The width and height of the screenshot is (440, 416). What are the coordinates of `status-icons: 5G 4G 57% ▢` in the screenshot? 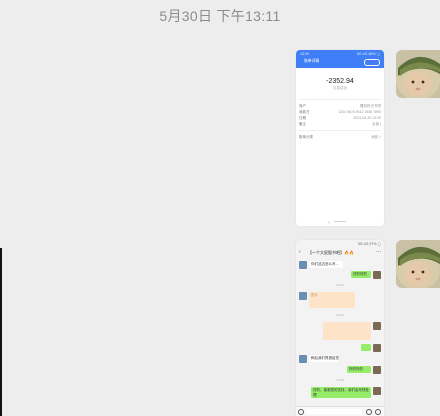 It's located at (369, 244).